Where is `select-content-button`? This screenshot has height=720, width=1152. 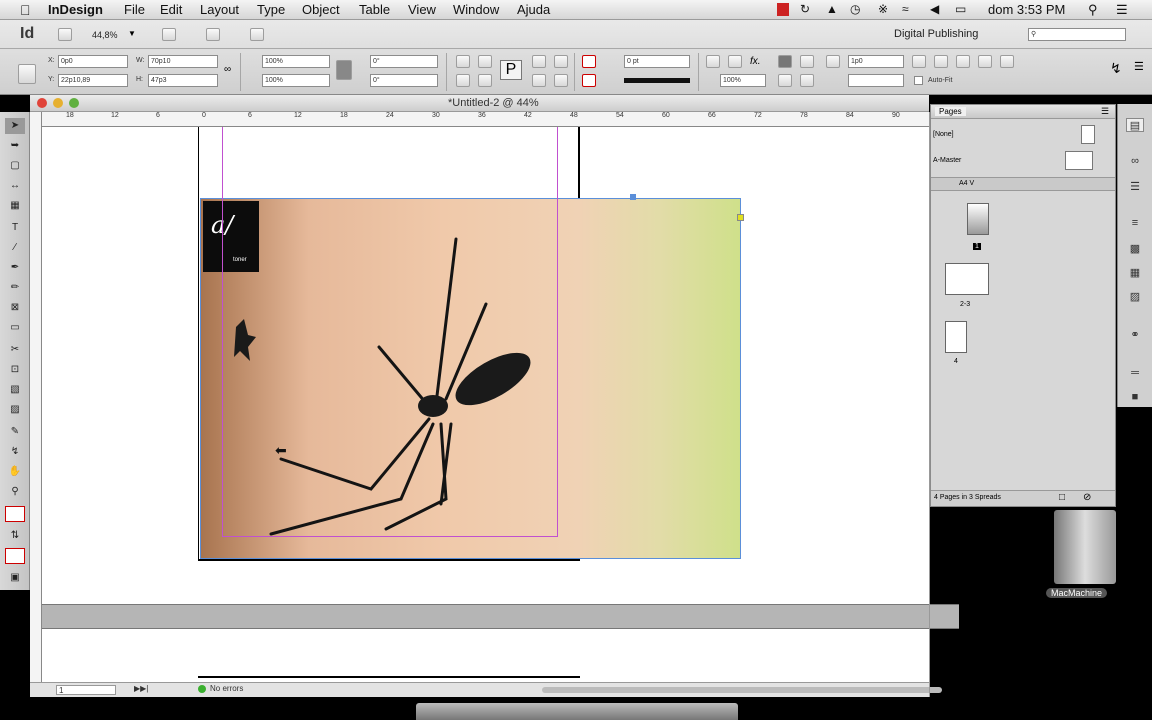
select-content-button is located at coordinates (561, 61).